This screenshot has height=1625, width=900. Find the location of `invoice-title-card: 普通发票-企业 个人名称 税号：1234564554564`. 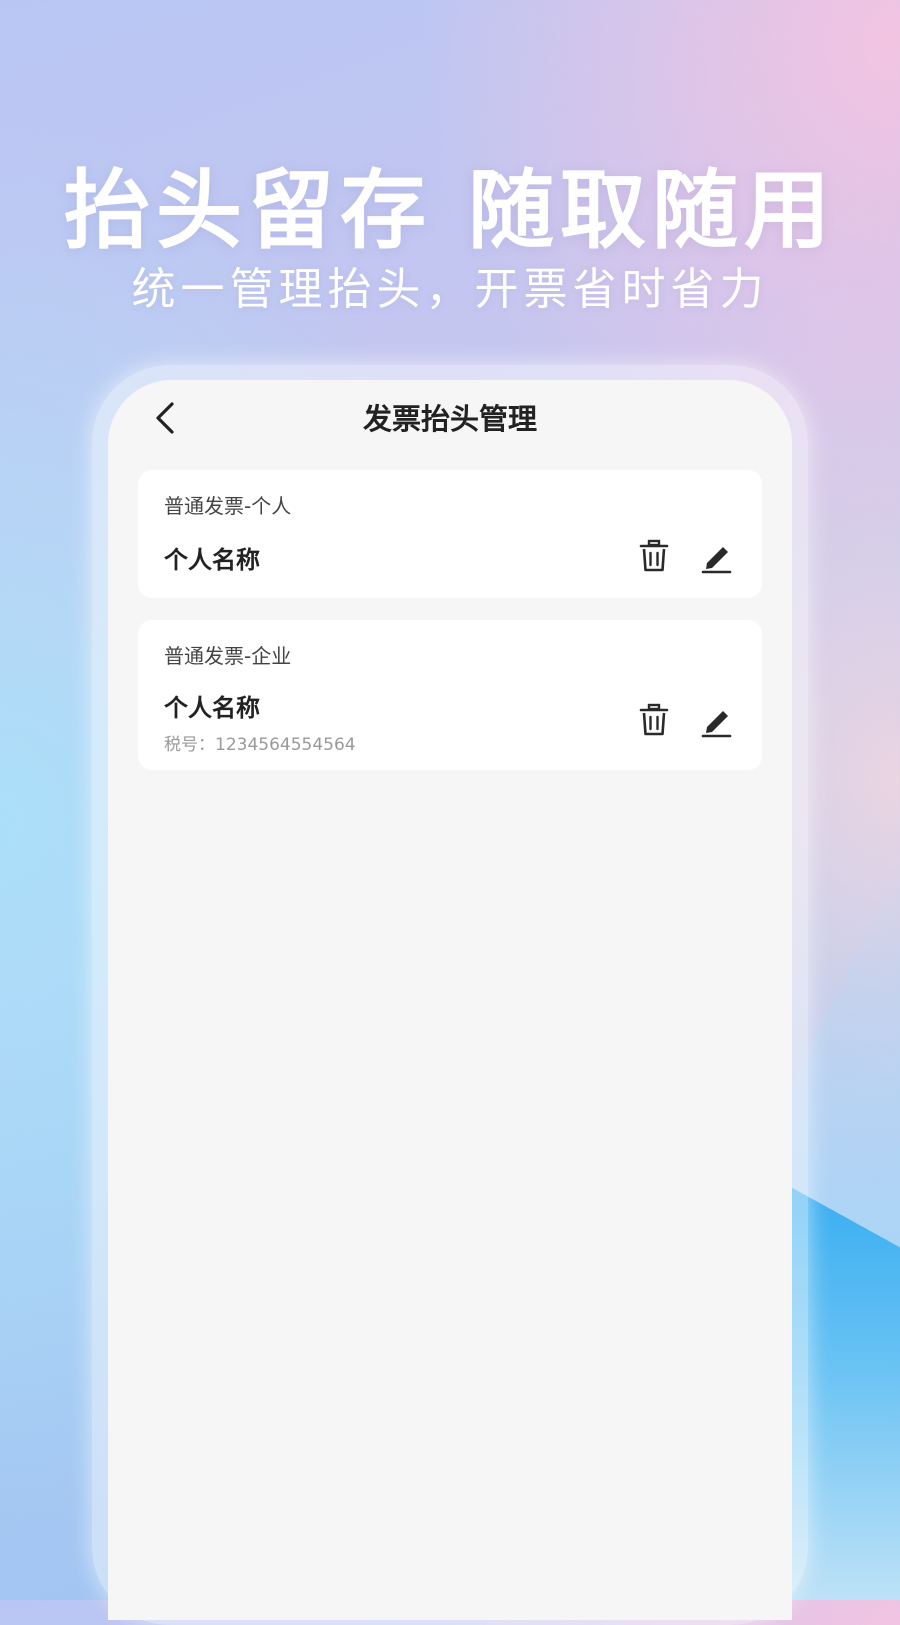

invoice-title-card: 普通发票-企业 个人名称 税号：1234564554564 is located at coordinates (450, 695).